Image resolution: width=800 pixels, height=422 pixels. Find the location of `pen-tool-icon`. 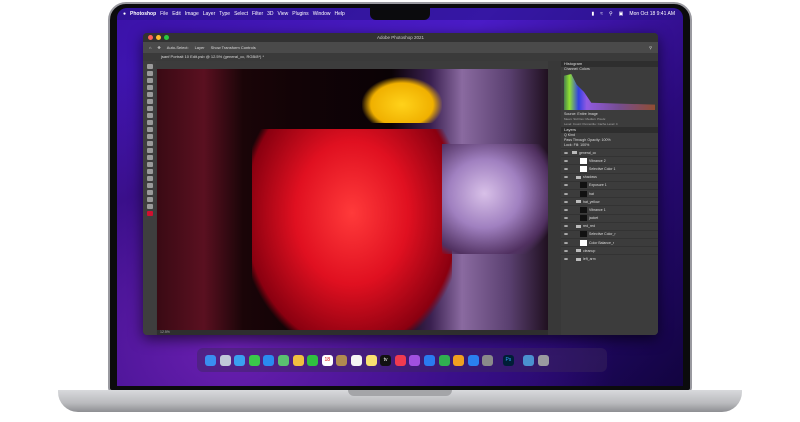

pen-tool-icon is located at coordinates (149, 171).